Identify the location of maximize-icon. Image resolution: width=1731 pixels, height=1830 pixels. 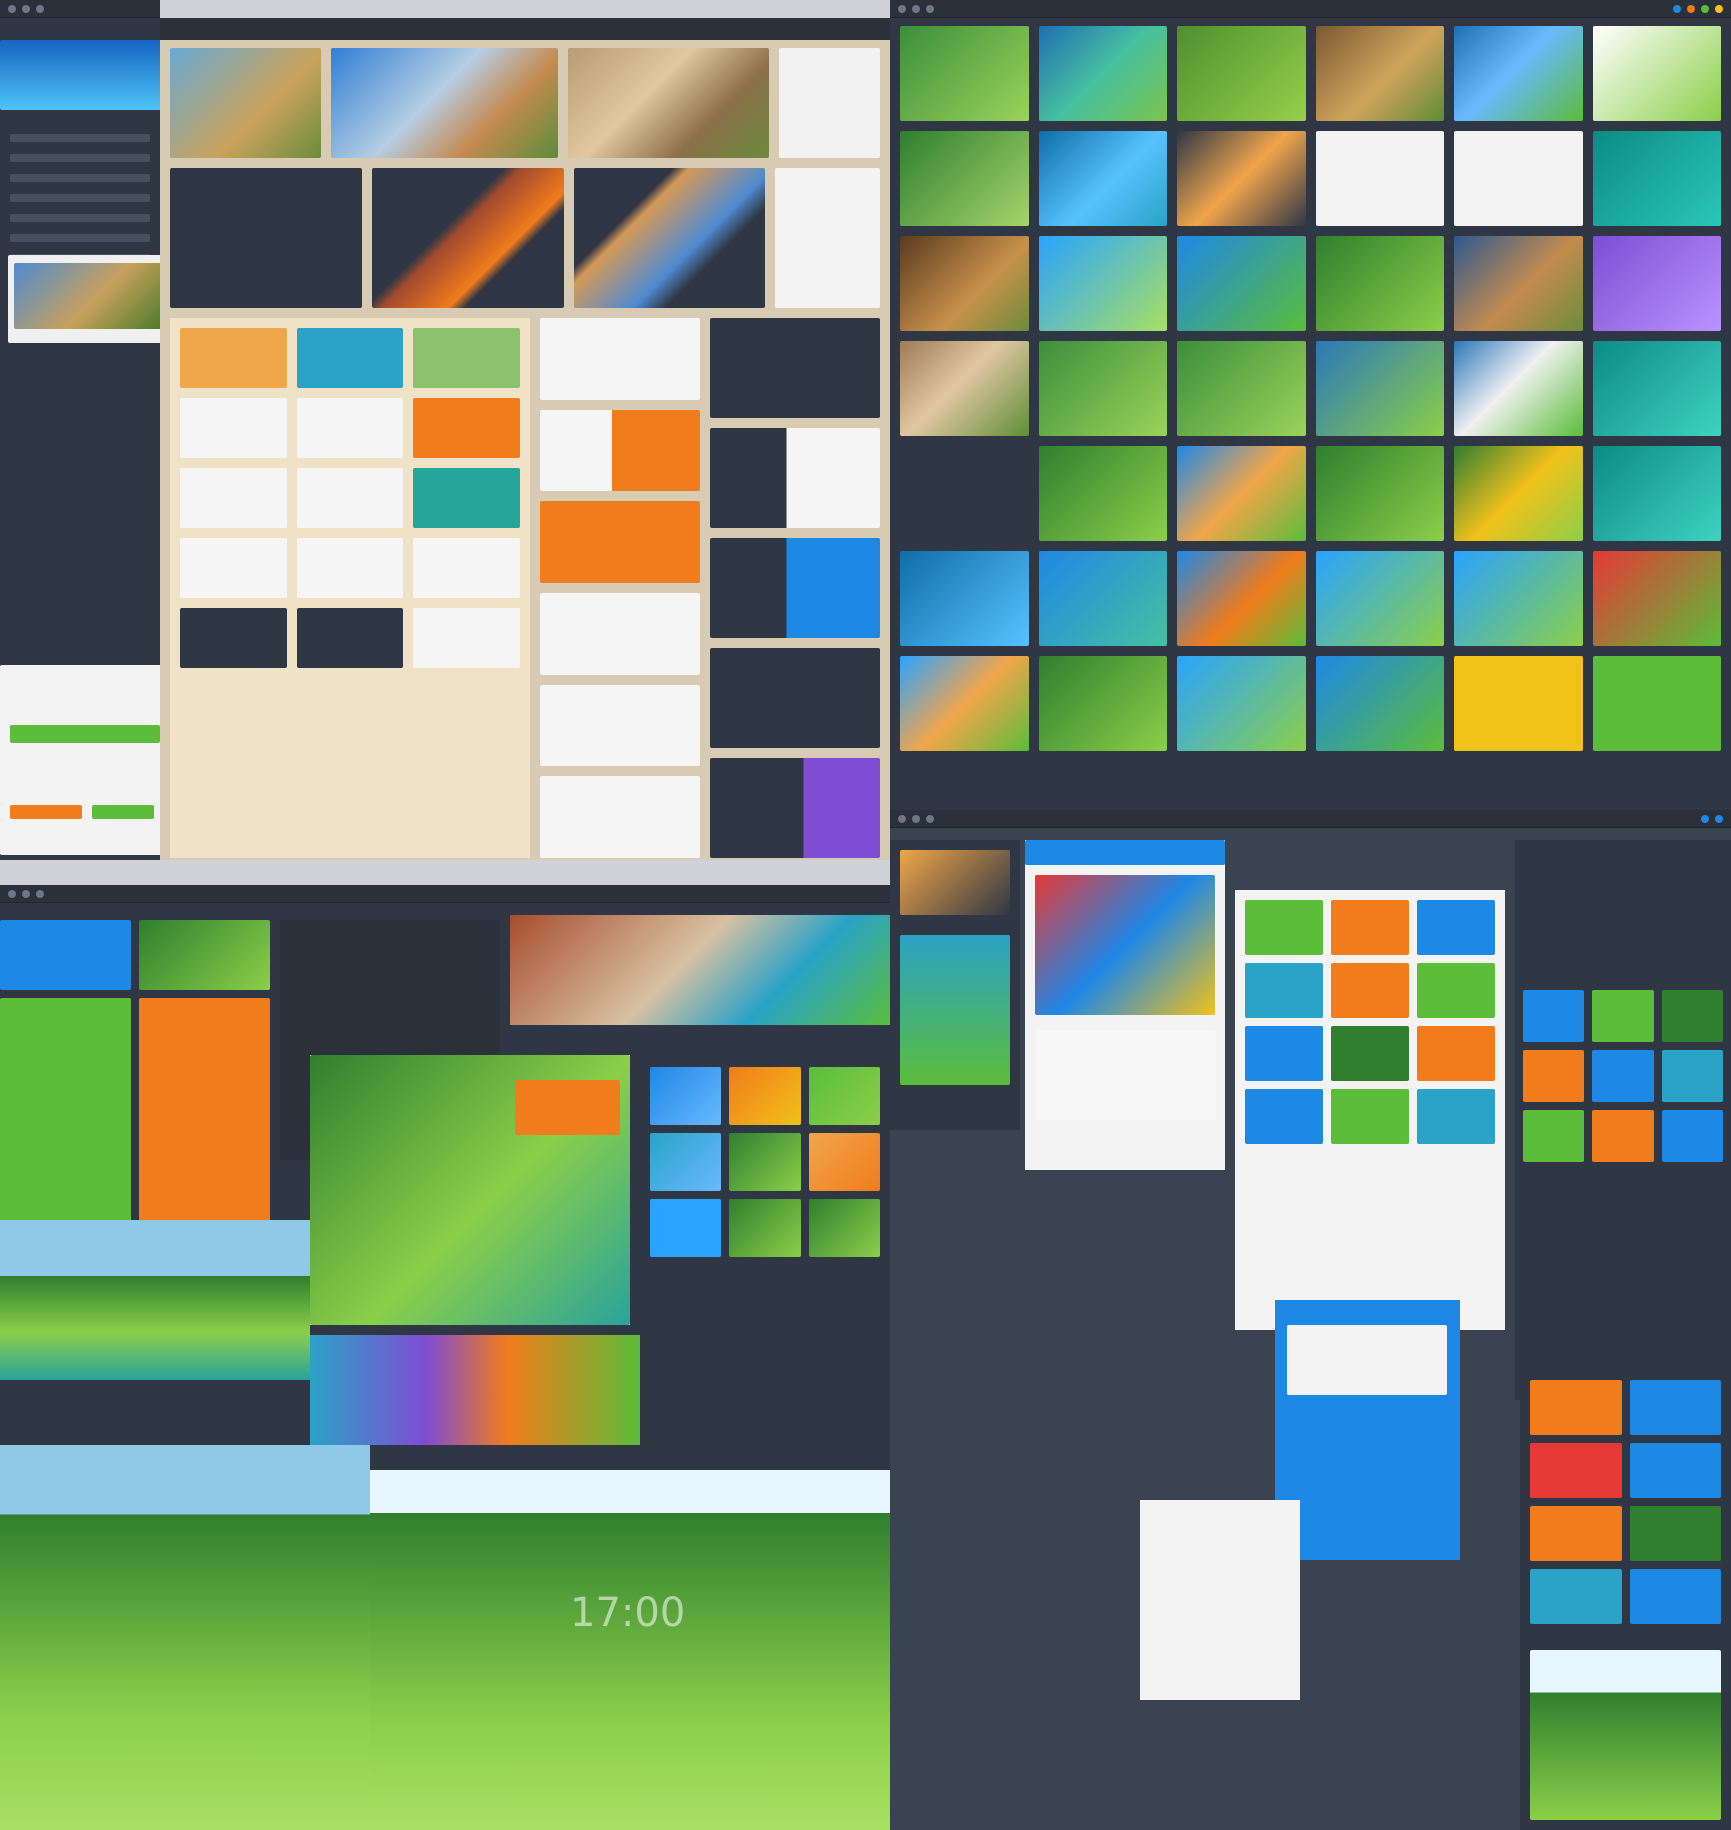
(930, 8).